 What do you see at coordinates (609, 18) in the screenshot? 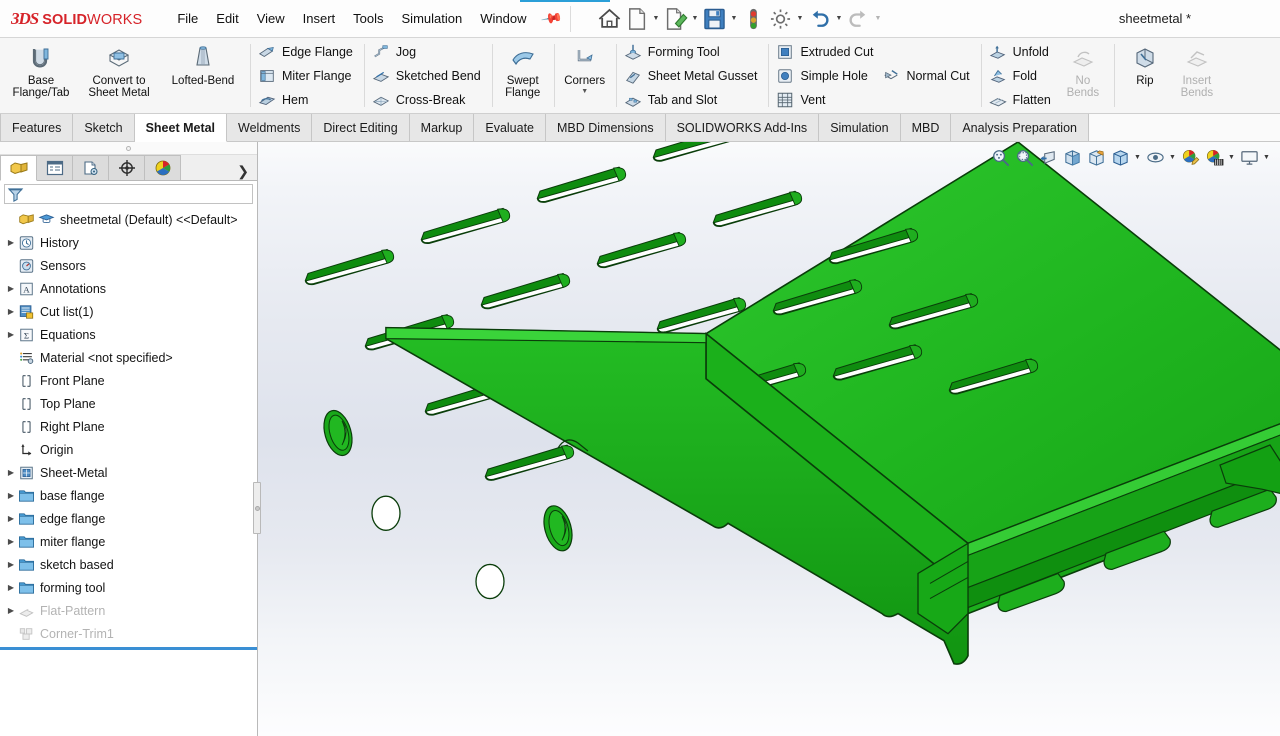
I see `home-icon` at bounding box center [609, 18].